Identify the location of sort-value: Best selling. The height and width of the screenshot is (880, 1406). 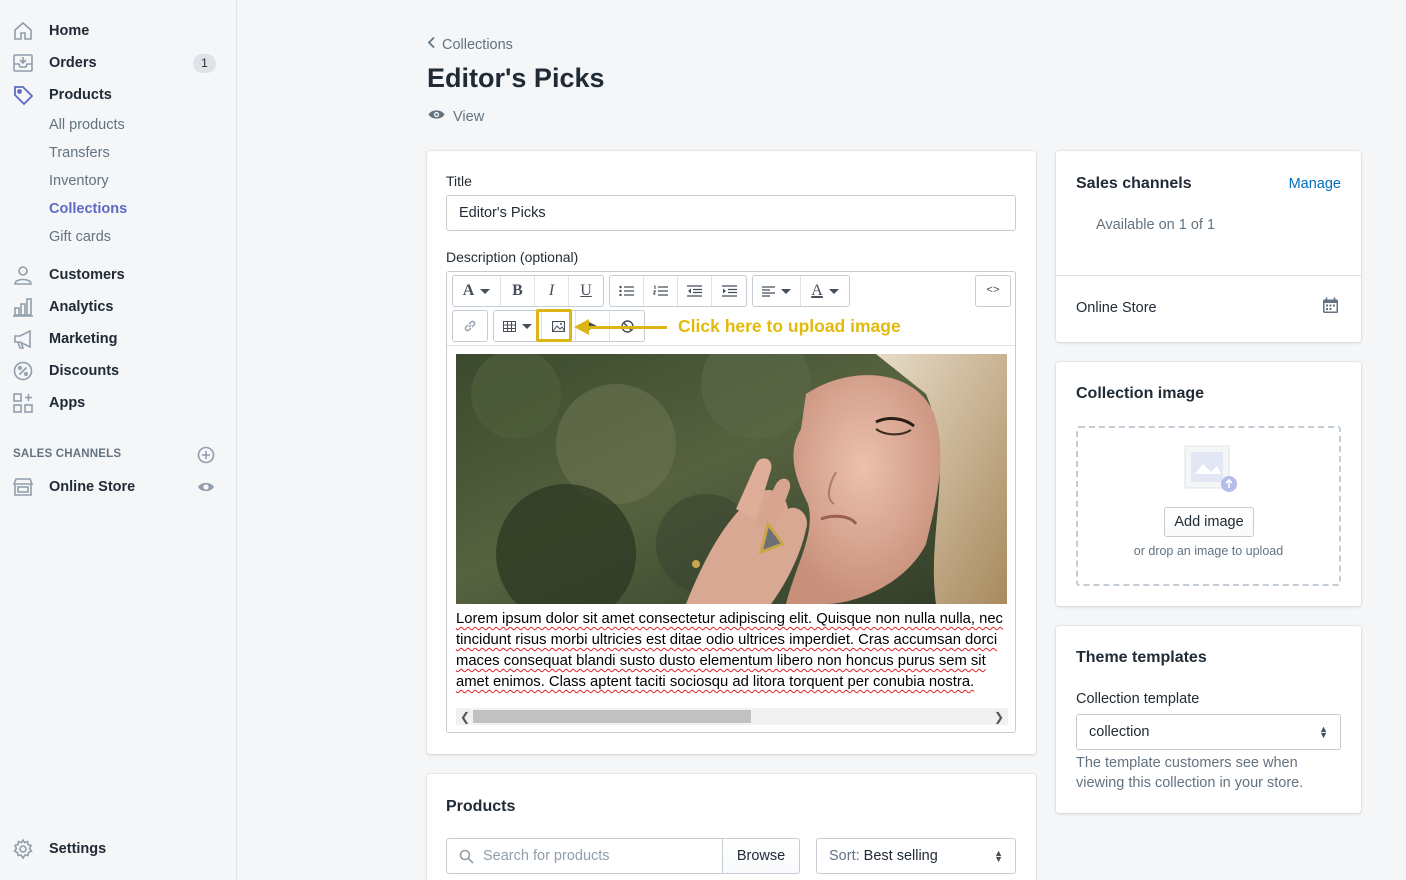
(900, 856).